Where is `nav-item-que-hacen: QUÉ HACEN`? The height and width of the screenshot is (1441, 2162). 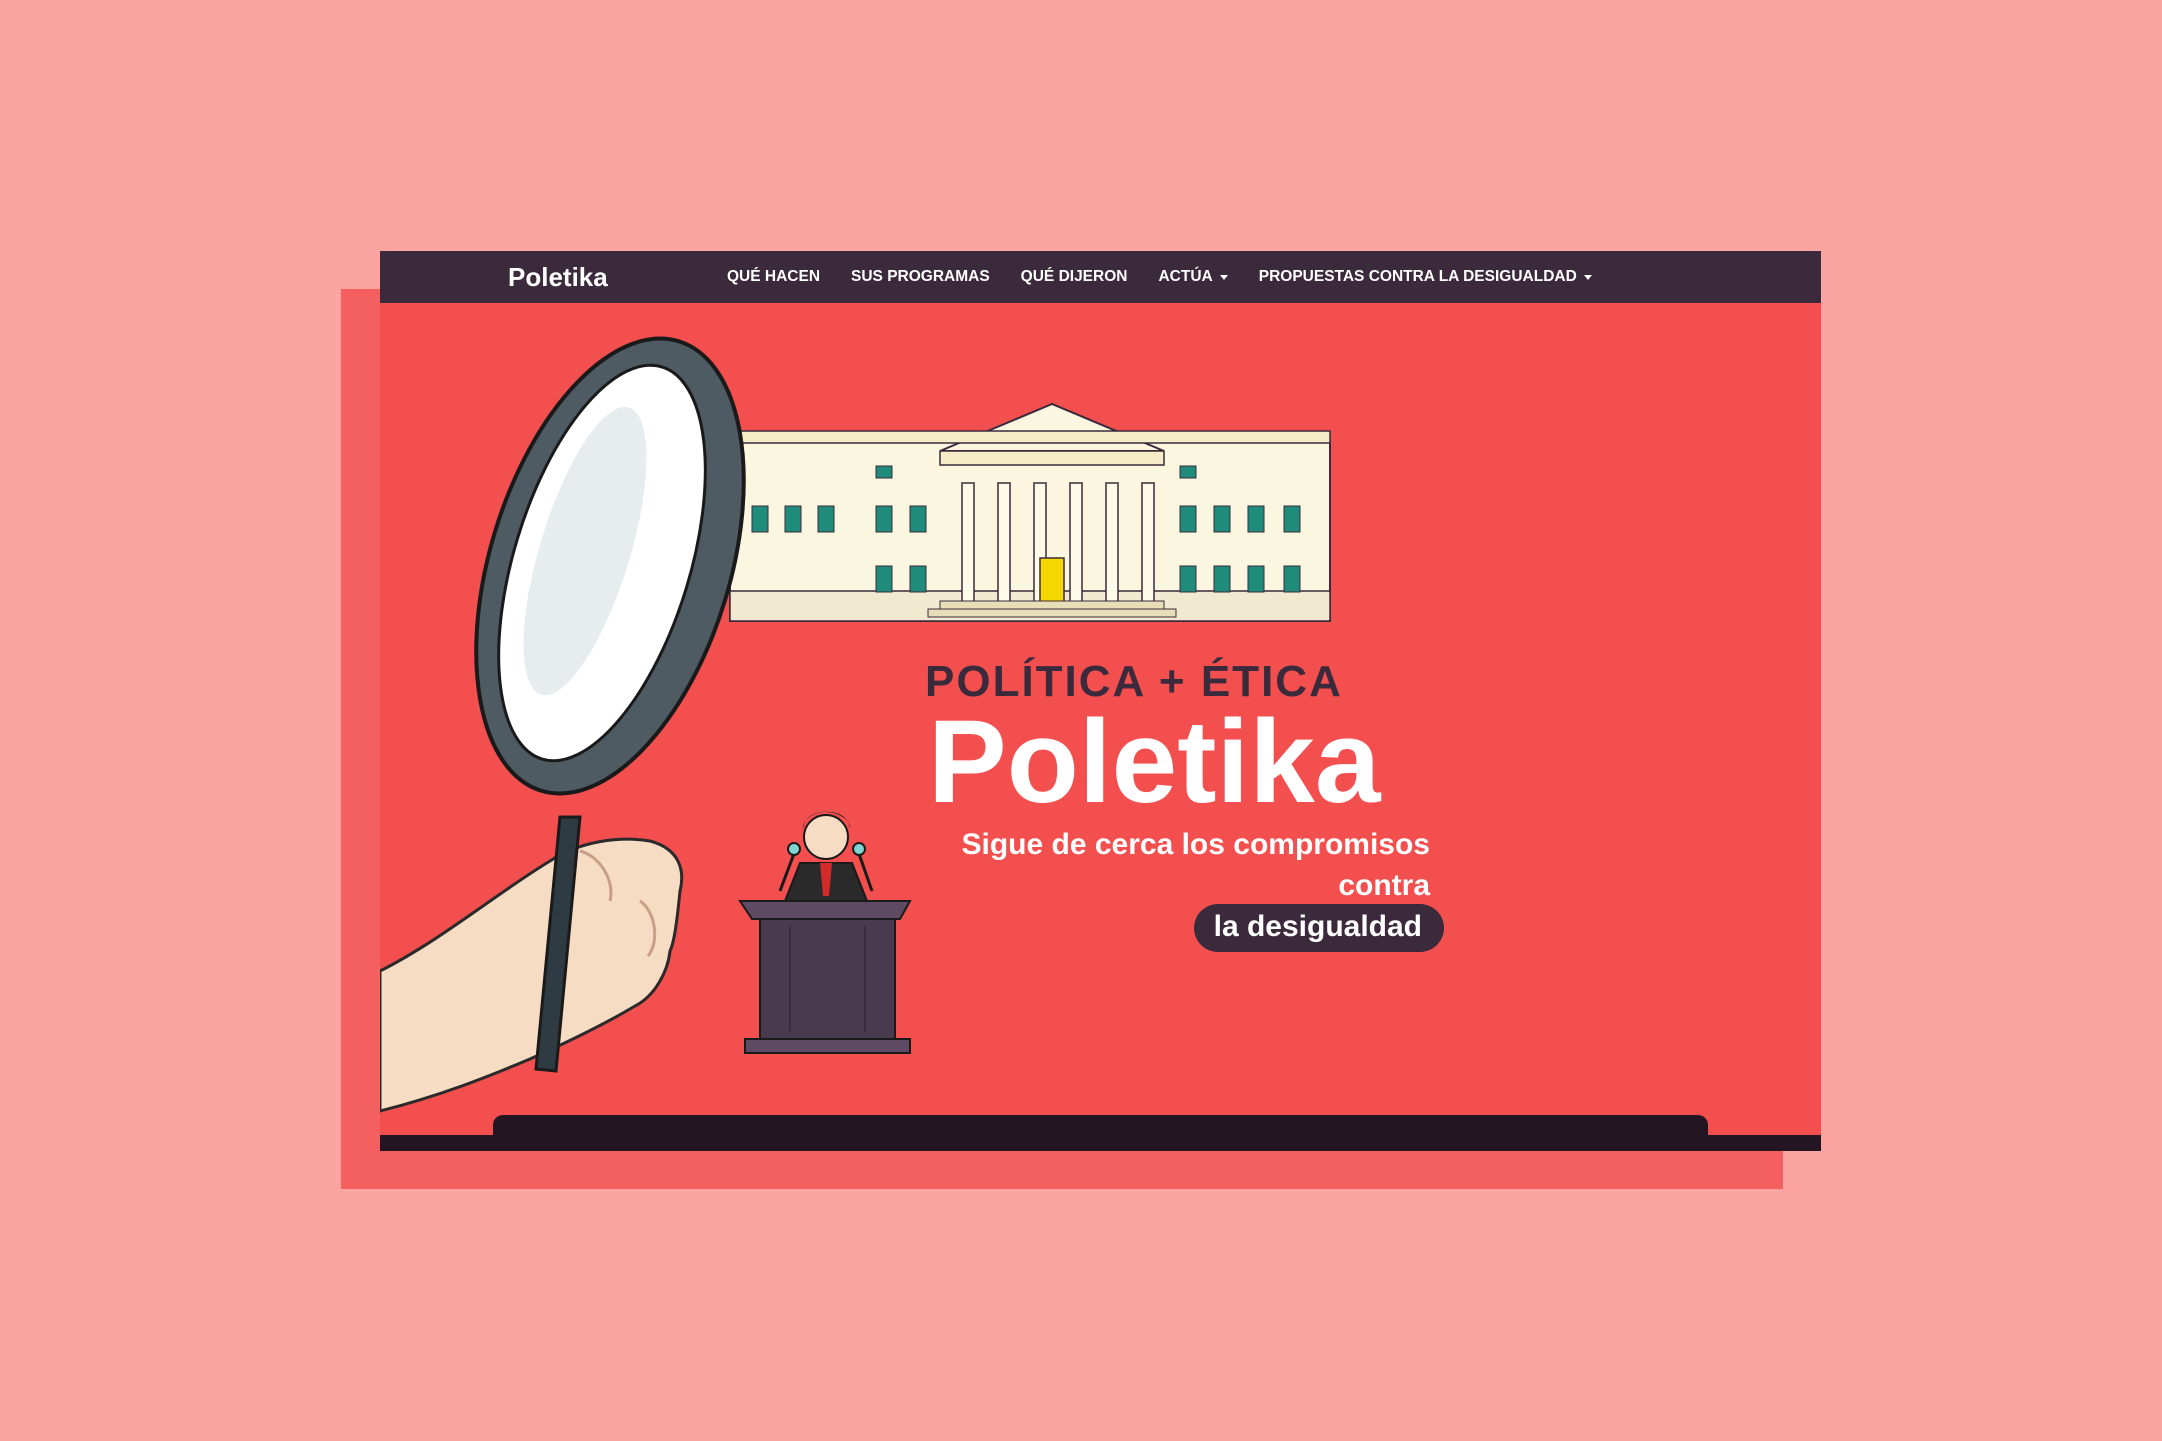 nav-item-que-hacen: QUÉ HACEN is located at coordinates (773, 277).